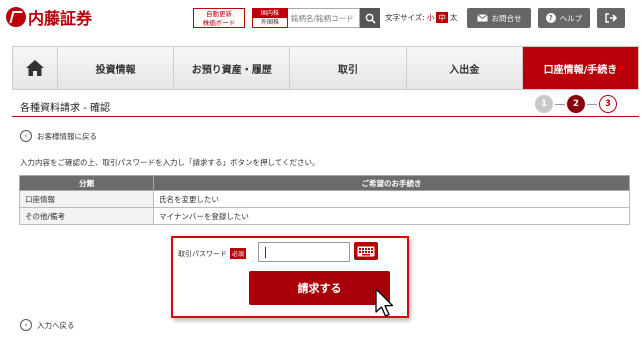  I want to click on nav-deposit-withdrawal: 入出金, so click(463, 68).